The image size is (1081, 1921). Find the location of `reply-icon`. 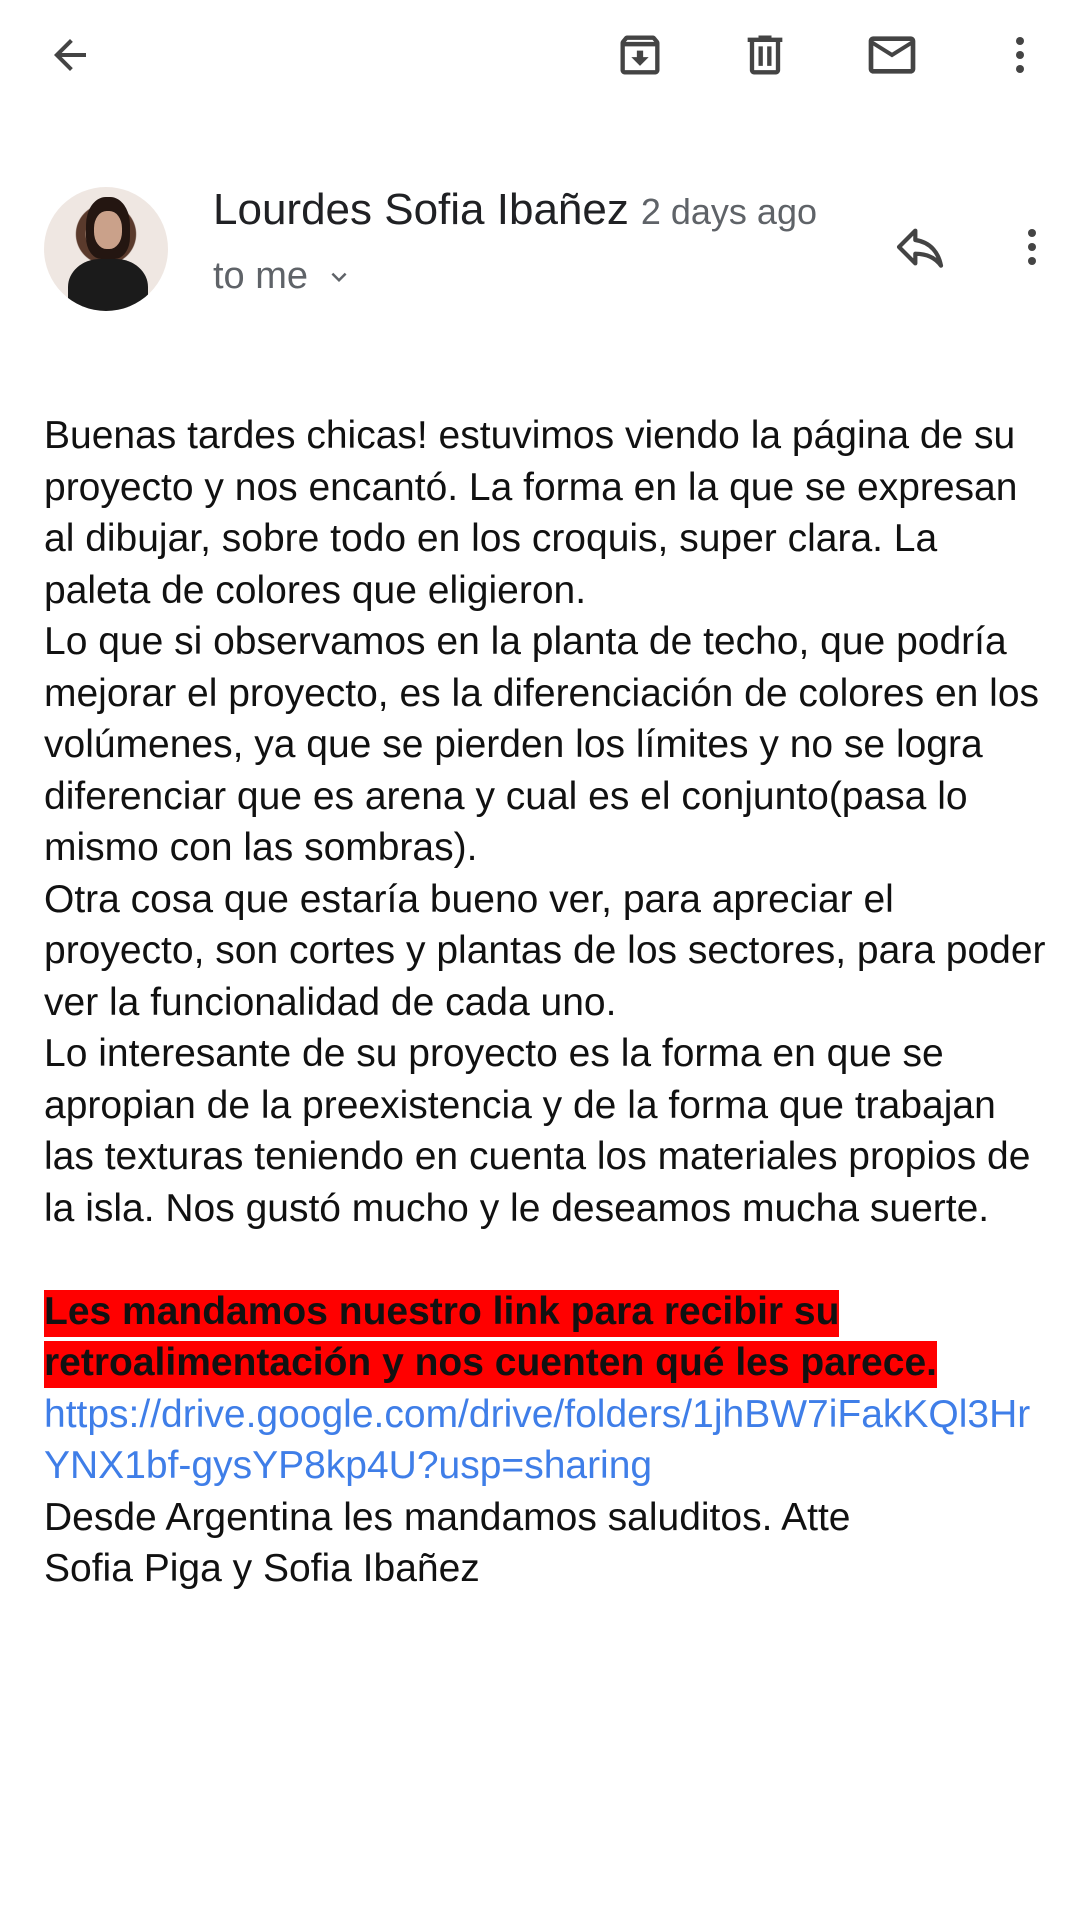

reply-icon is located at coordinates (920, 247).